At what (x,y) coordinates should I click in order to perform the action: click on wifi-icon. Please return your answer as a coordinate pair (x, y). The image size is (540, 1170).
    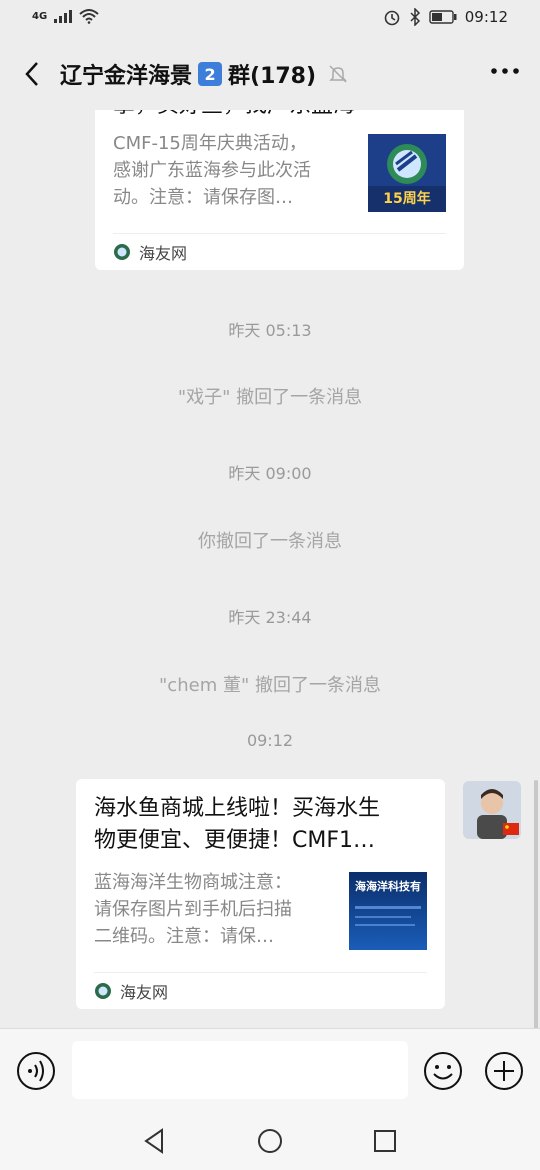
    Looking at the image, I should click on (89, 16).